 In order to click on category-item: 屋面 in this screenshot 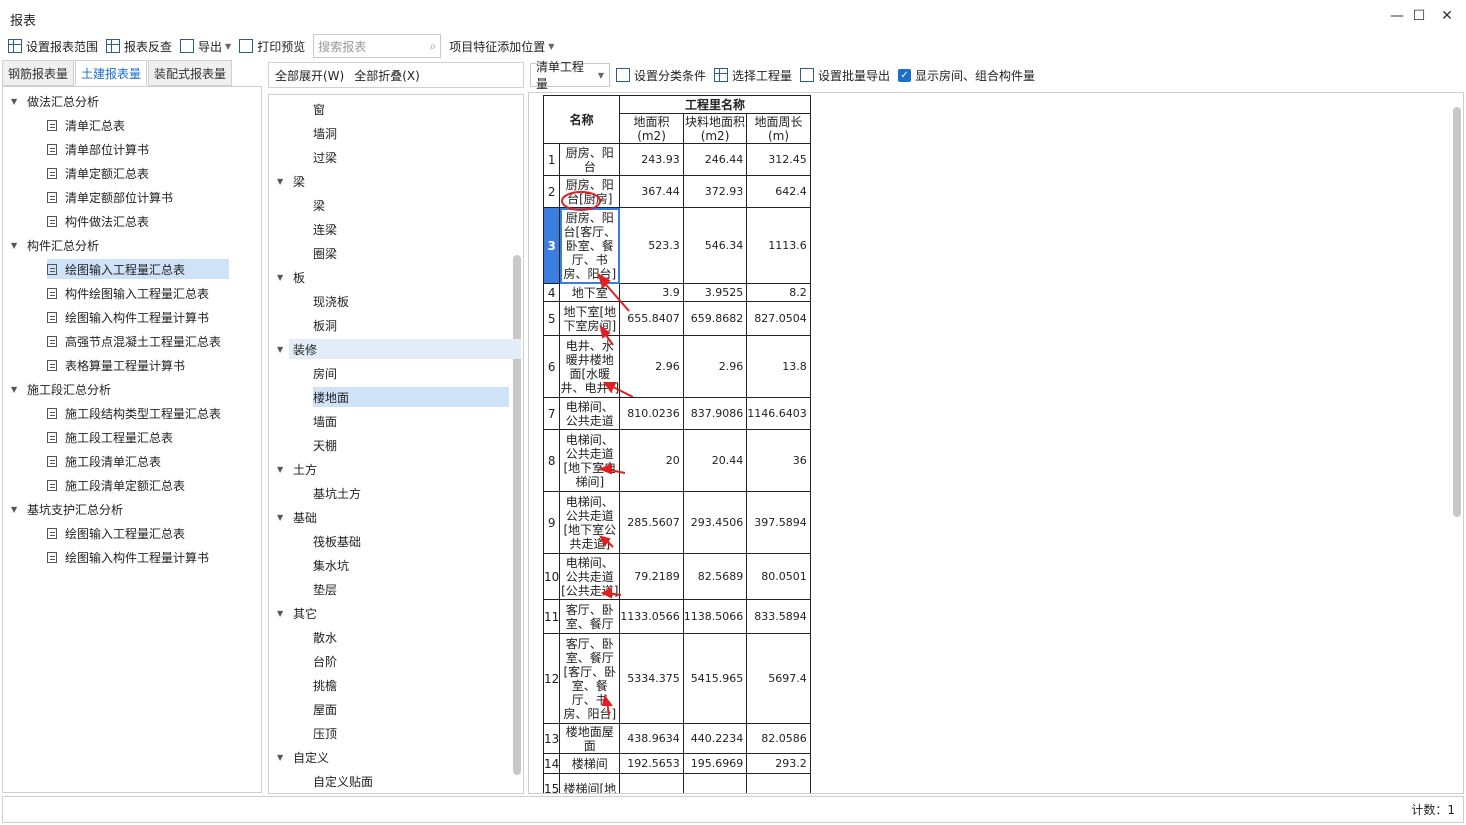, I will do `click(325, 709)`.